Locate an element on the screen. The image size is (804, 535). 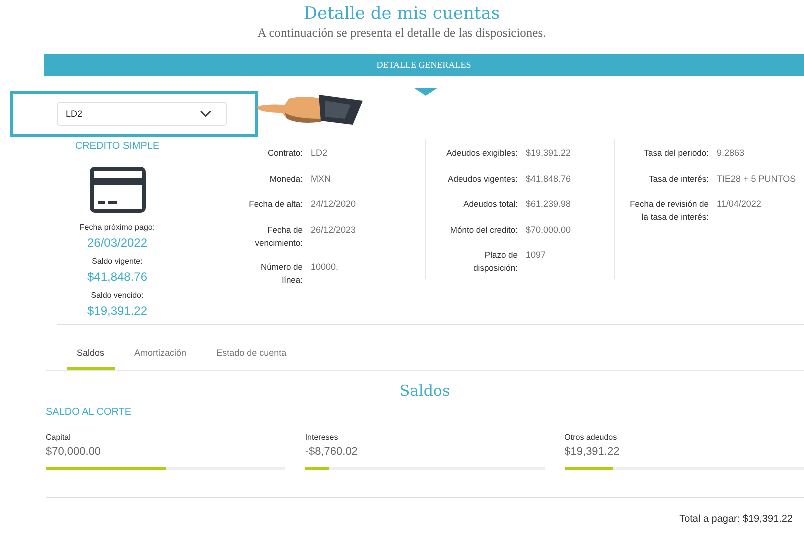
total-amount: Total a pagar: $19,391.22 is located at coordinates (736, 519).